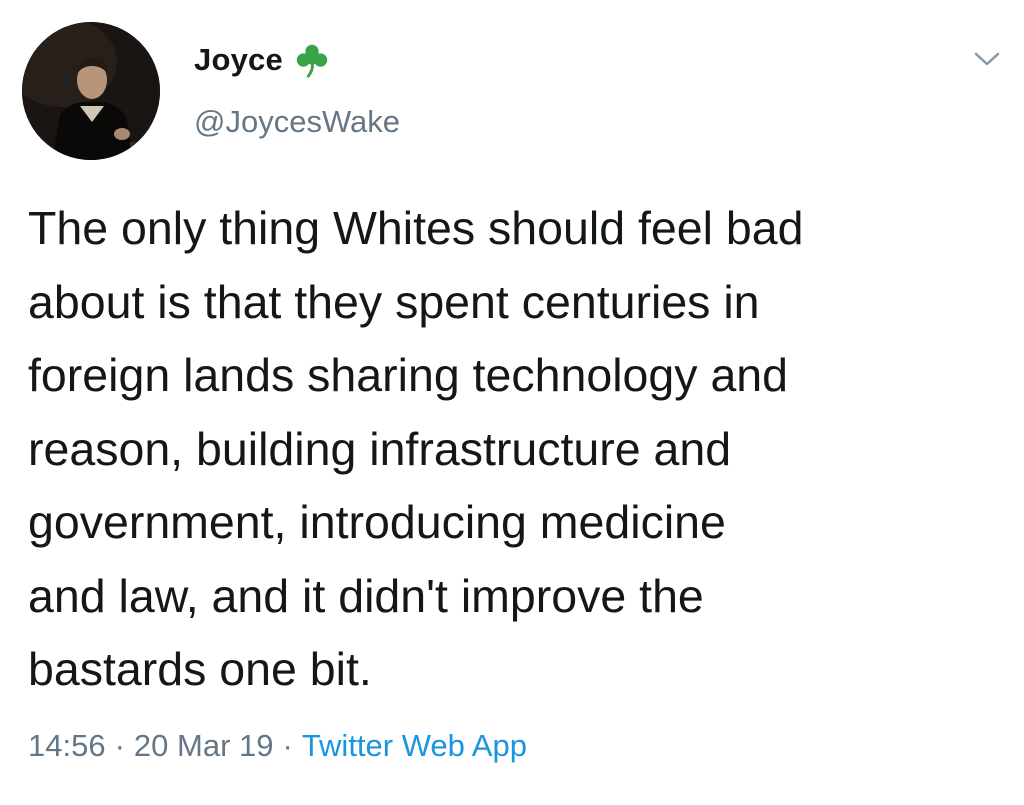  Describe the element at coordinates (238, 60) in the screenshot. I see `display-name: Joyce` at that location.